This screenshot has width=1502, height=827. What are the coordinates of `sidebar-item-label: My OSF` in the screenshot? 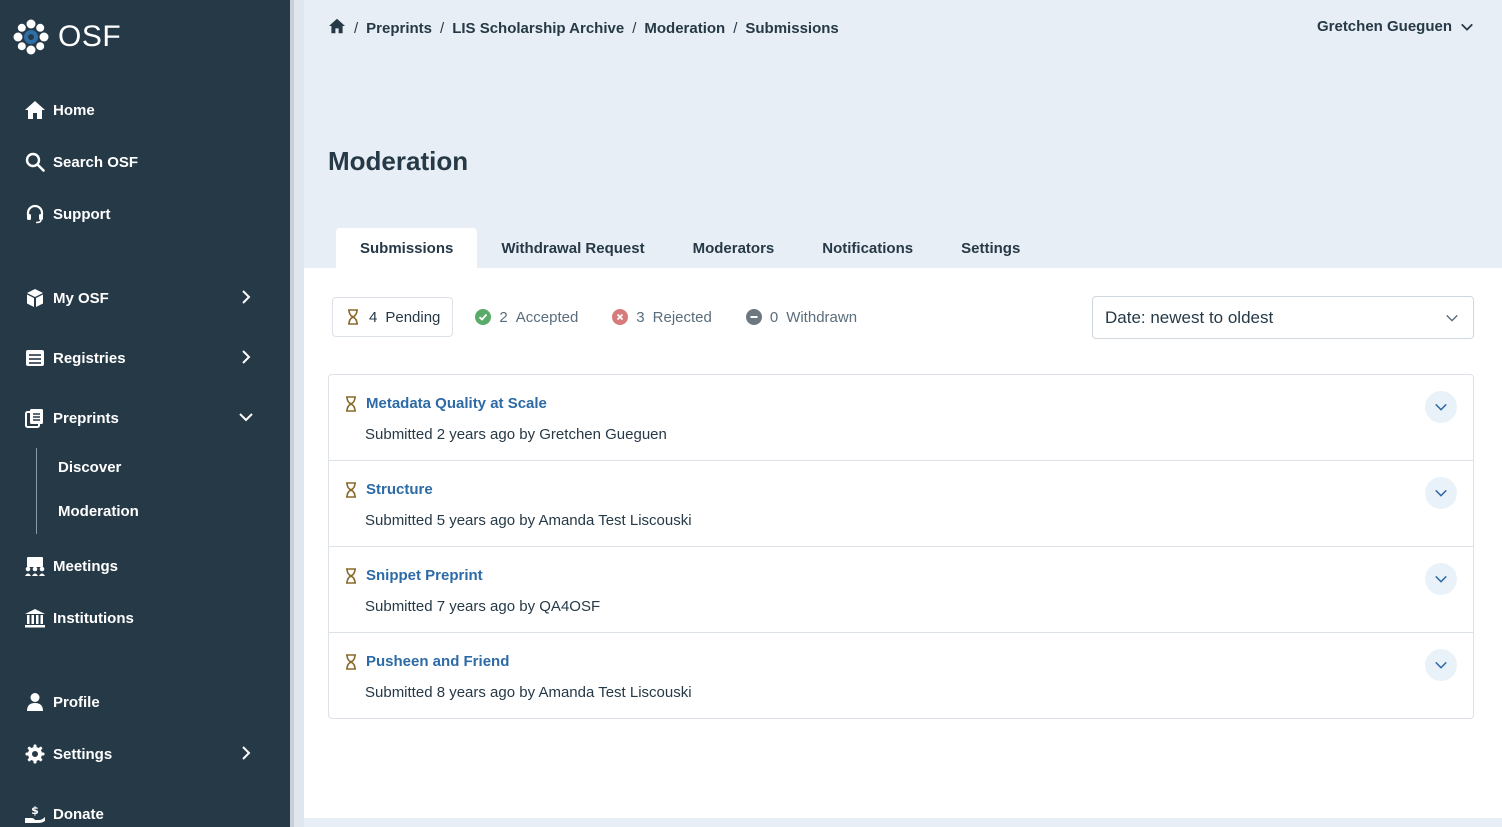 It's located at (81, 298).